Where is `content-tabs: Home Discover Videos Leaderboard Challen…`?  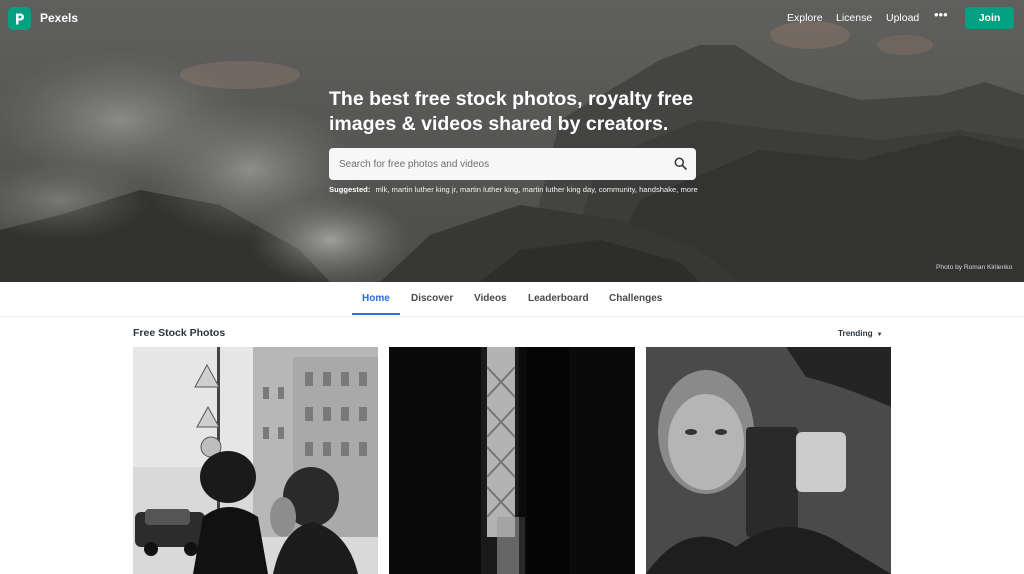 content-tabs: Home Discover Videos Leaderboard Challen… is located at coordinates (512, 299).